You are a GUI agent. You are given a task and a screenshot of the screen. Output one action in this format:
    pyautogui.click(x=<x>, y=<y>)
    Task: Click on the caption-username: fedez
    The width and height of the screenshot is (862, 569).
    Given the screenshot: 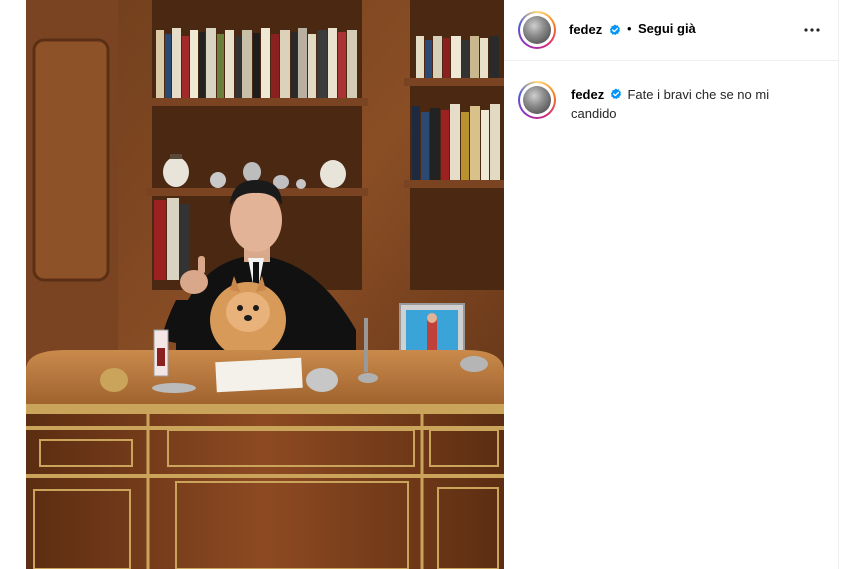 What is the action you would take?
    pyautogui.click(x=587, y=94)
    